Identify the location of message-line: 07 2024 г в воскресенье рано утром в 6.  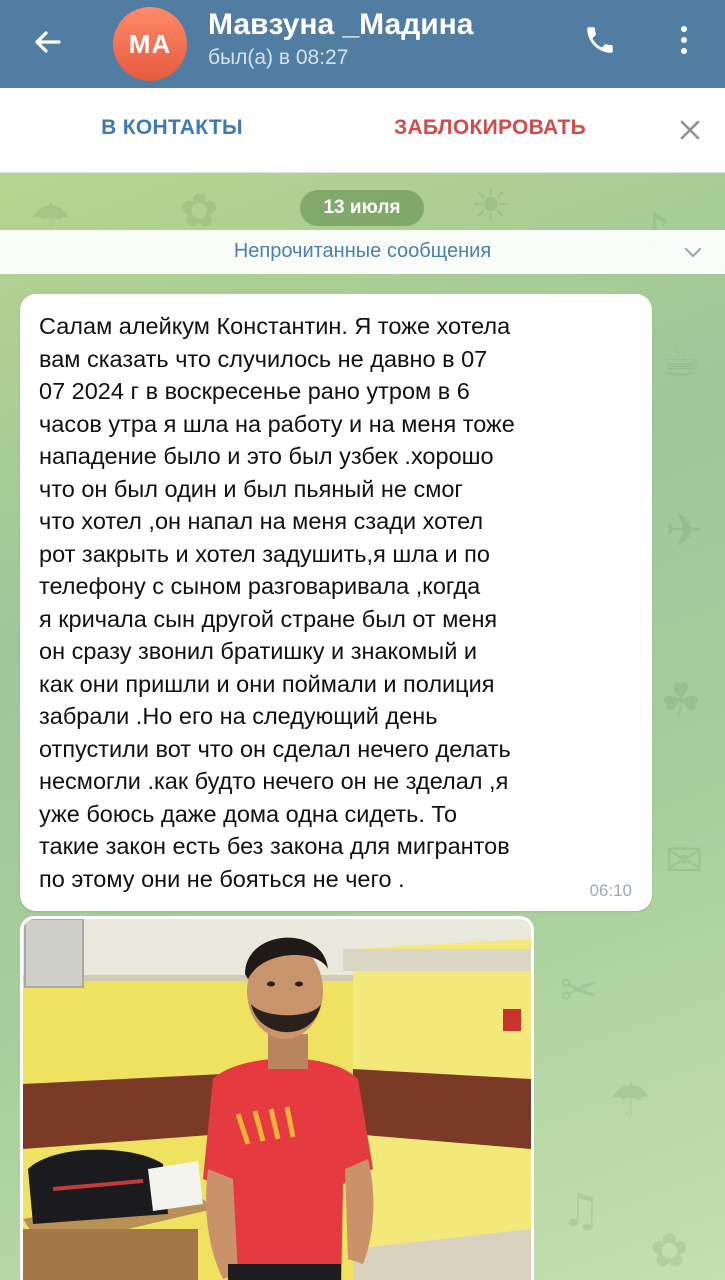
(254, 391).